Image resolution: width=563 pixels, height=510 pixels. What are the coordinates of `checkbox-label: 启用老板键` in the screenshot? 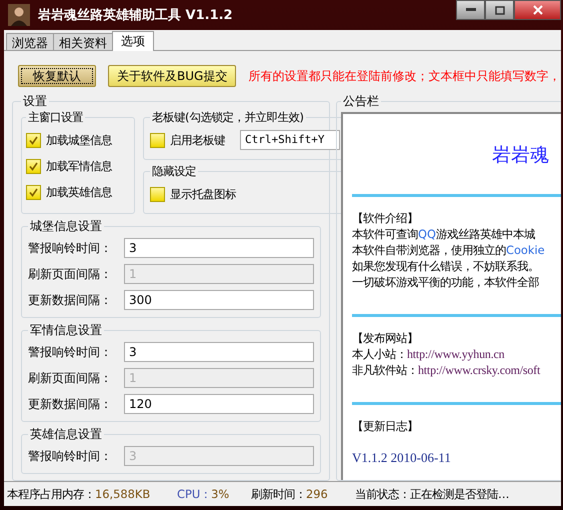 It's located at (197, 140).